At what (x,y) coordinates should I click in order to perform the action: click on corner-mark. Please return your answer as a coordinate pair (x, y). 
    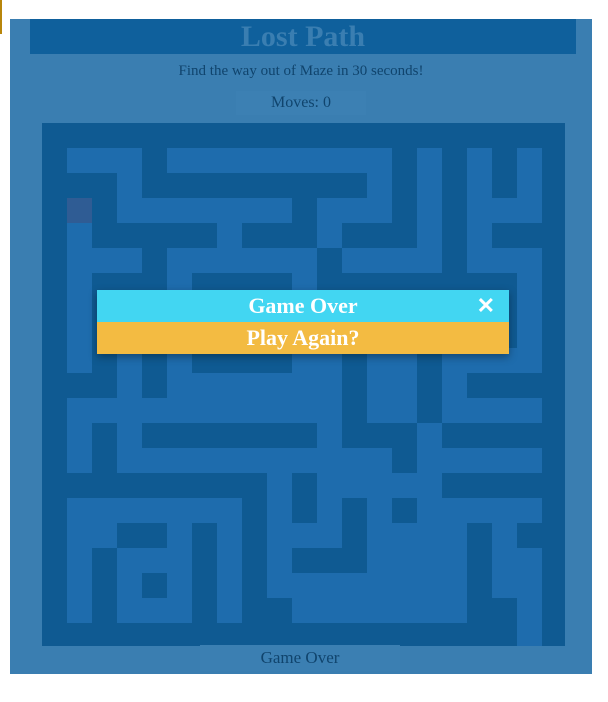
    Looking at the image, I should click on (1, 17).